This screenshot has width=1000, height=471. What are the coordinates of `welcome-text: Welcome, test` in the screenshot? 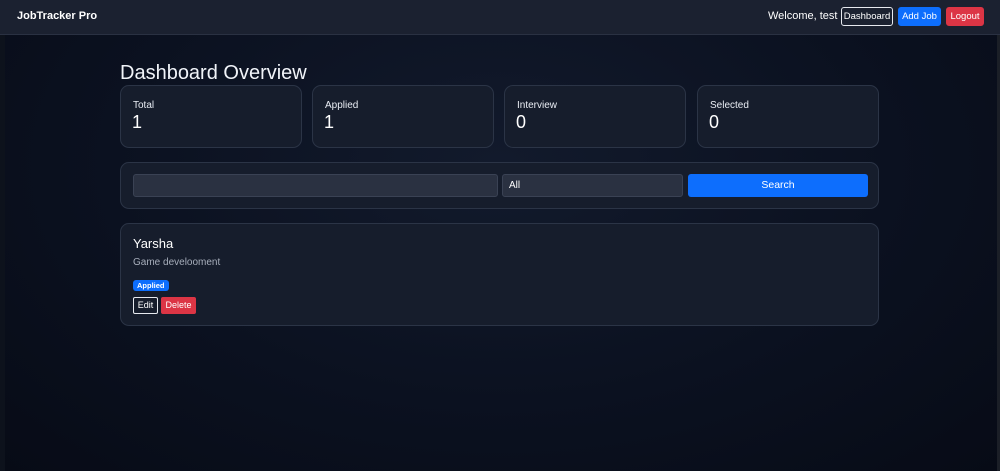 It's located at (803, 16).